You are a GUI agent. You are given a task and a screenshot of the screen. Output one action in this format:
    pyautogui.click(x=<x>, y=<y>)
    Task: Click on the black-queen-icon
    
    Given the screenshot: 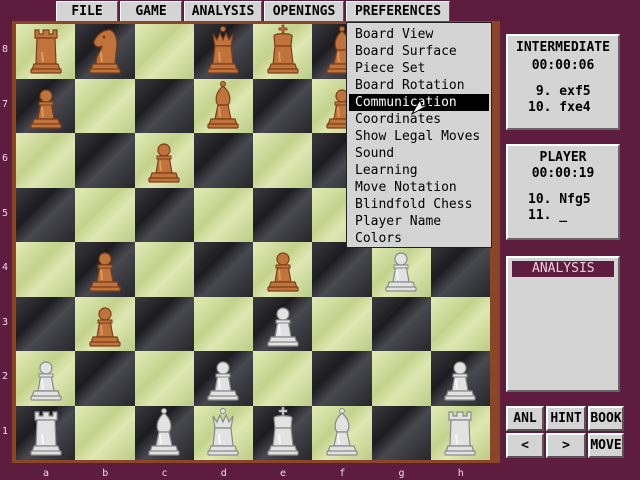 What is the action you would take?
    pyautogui.click(x=223, y=51)
    